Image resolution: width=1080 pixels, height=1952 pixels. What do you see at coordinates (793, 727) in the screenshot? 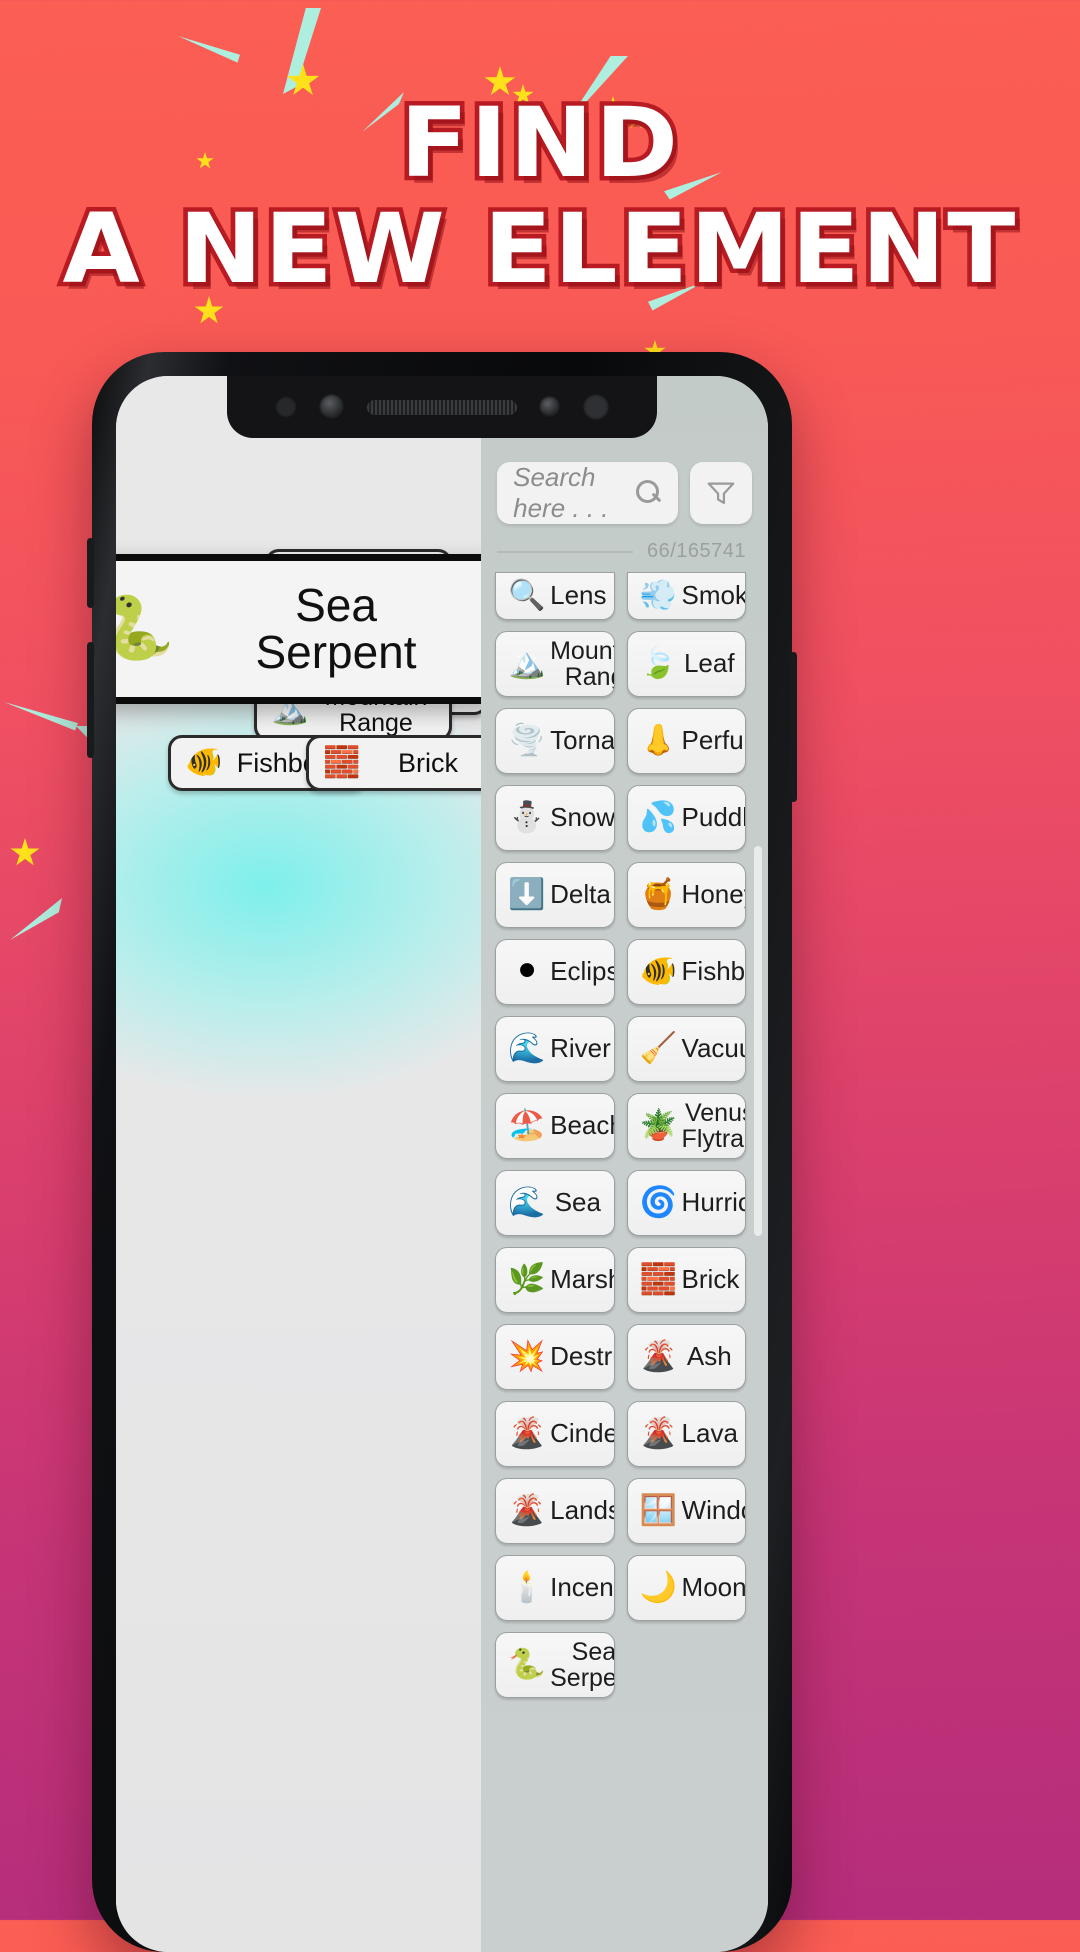
I see `phone-button-power` at bounding box center [793, 727].